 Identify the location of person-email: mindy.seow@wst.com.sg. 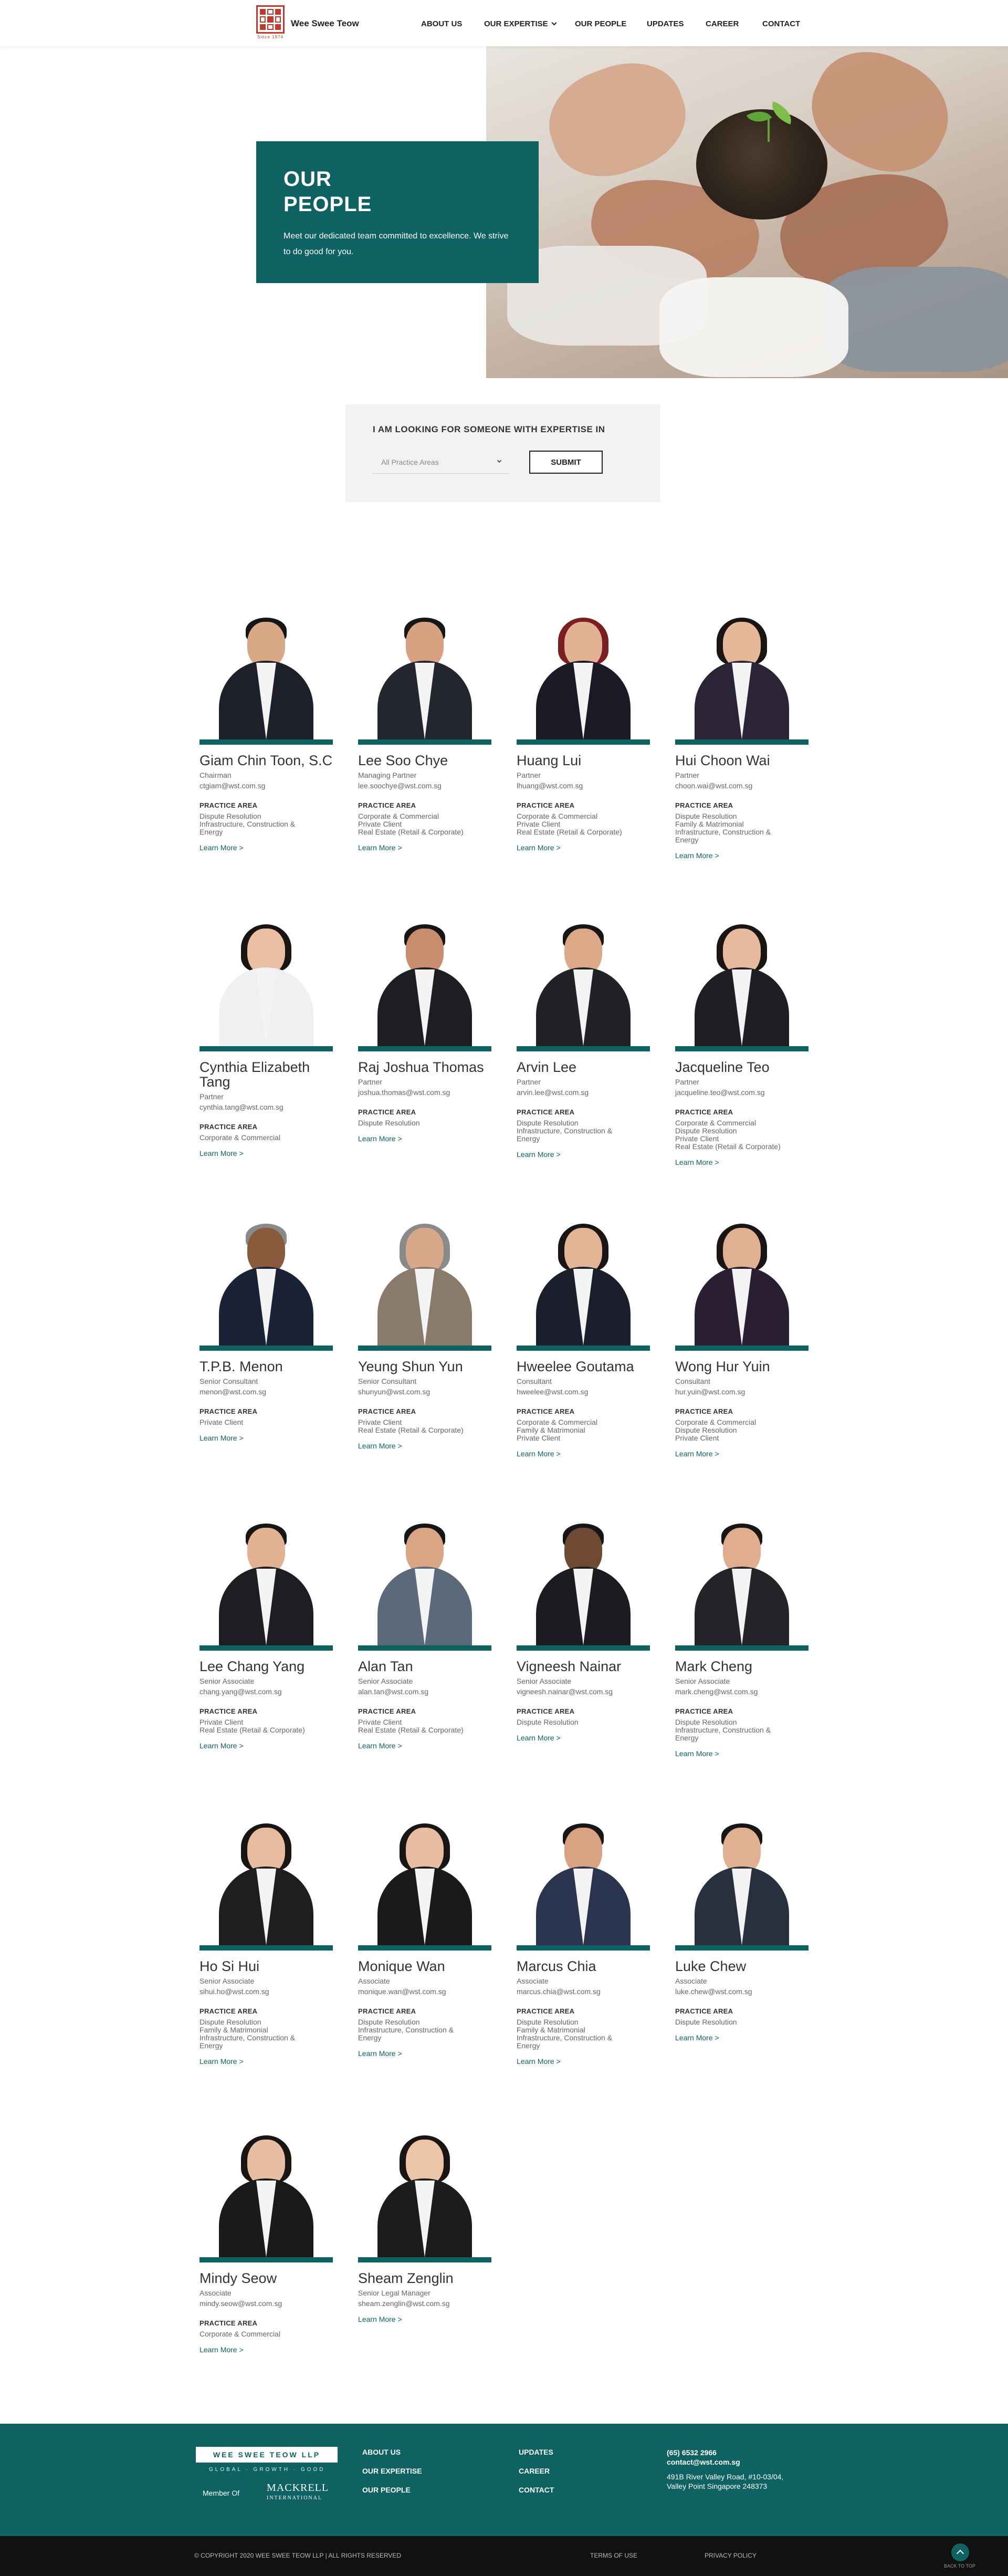
(266, 2303).